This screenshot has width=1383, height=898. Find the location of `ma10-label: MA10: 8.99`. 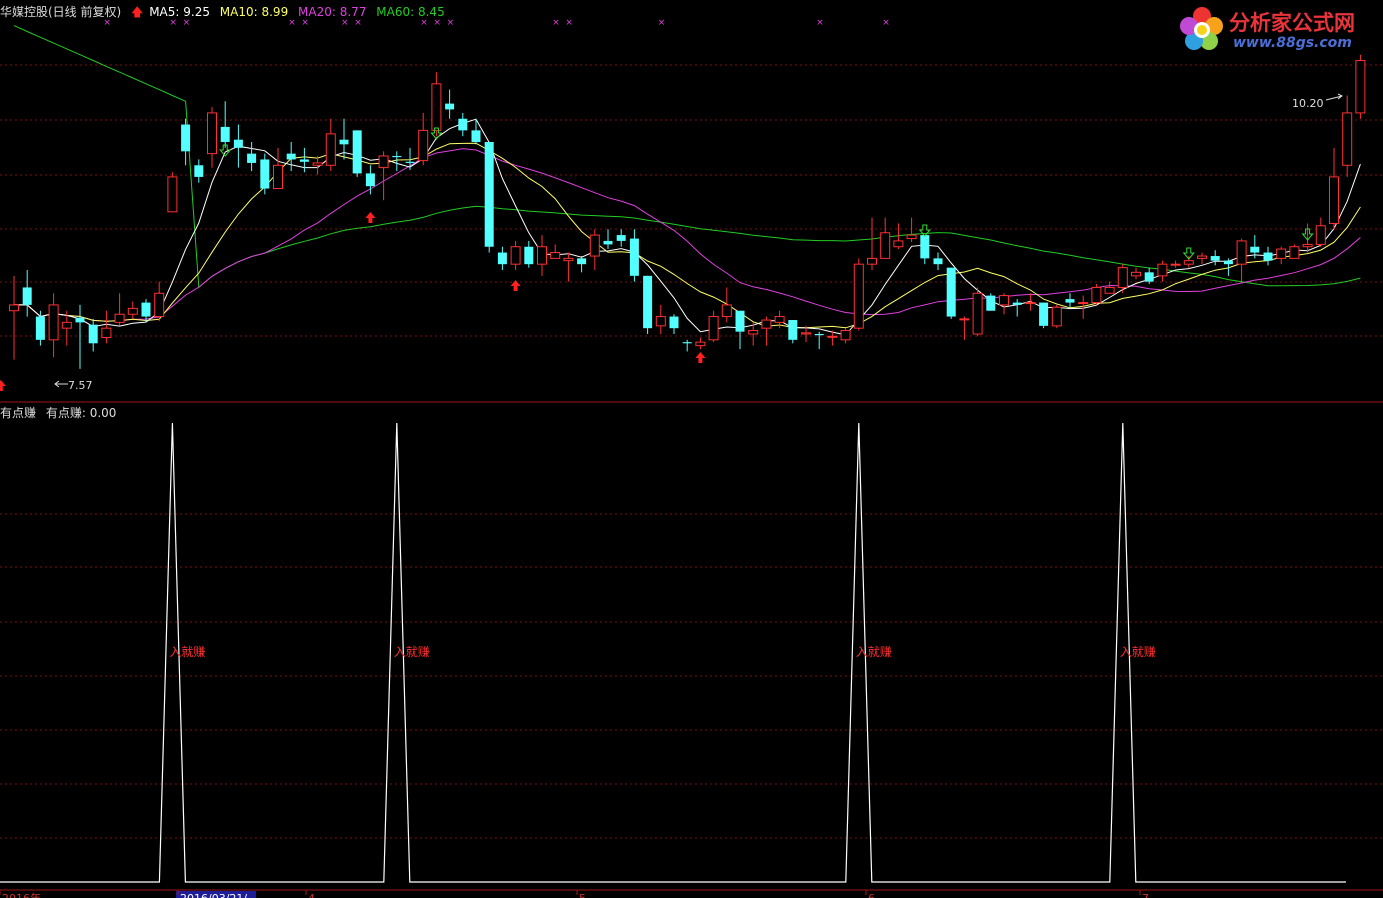

ma10-label: MA10: 8.99 is located at coordinates (254, 12).